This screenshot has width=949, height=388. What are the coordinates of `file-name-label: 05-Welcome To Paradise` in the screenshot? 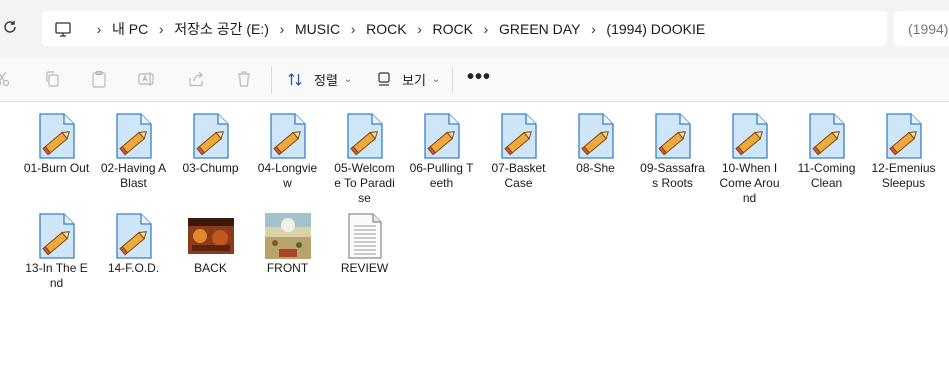 It's located at (364, 183).